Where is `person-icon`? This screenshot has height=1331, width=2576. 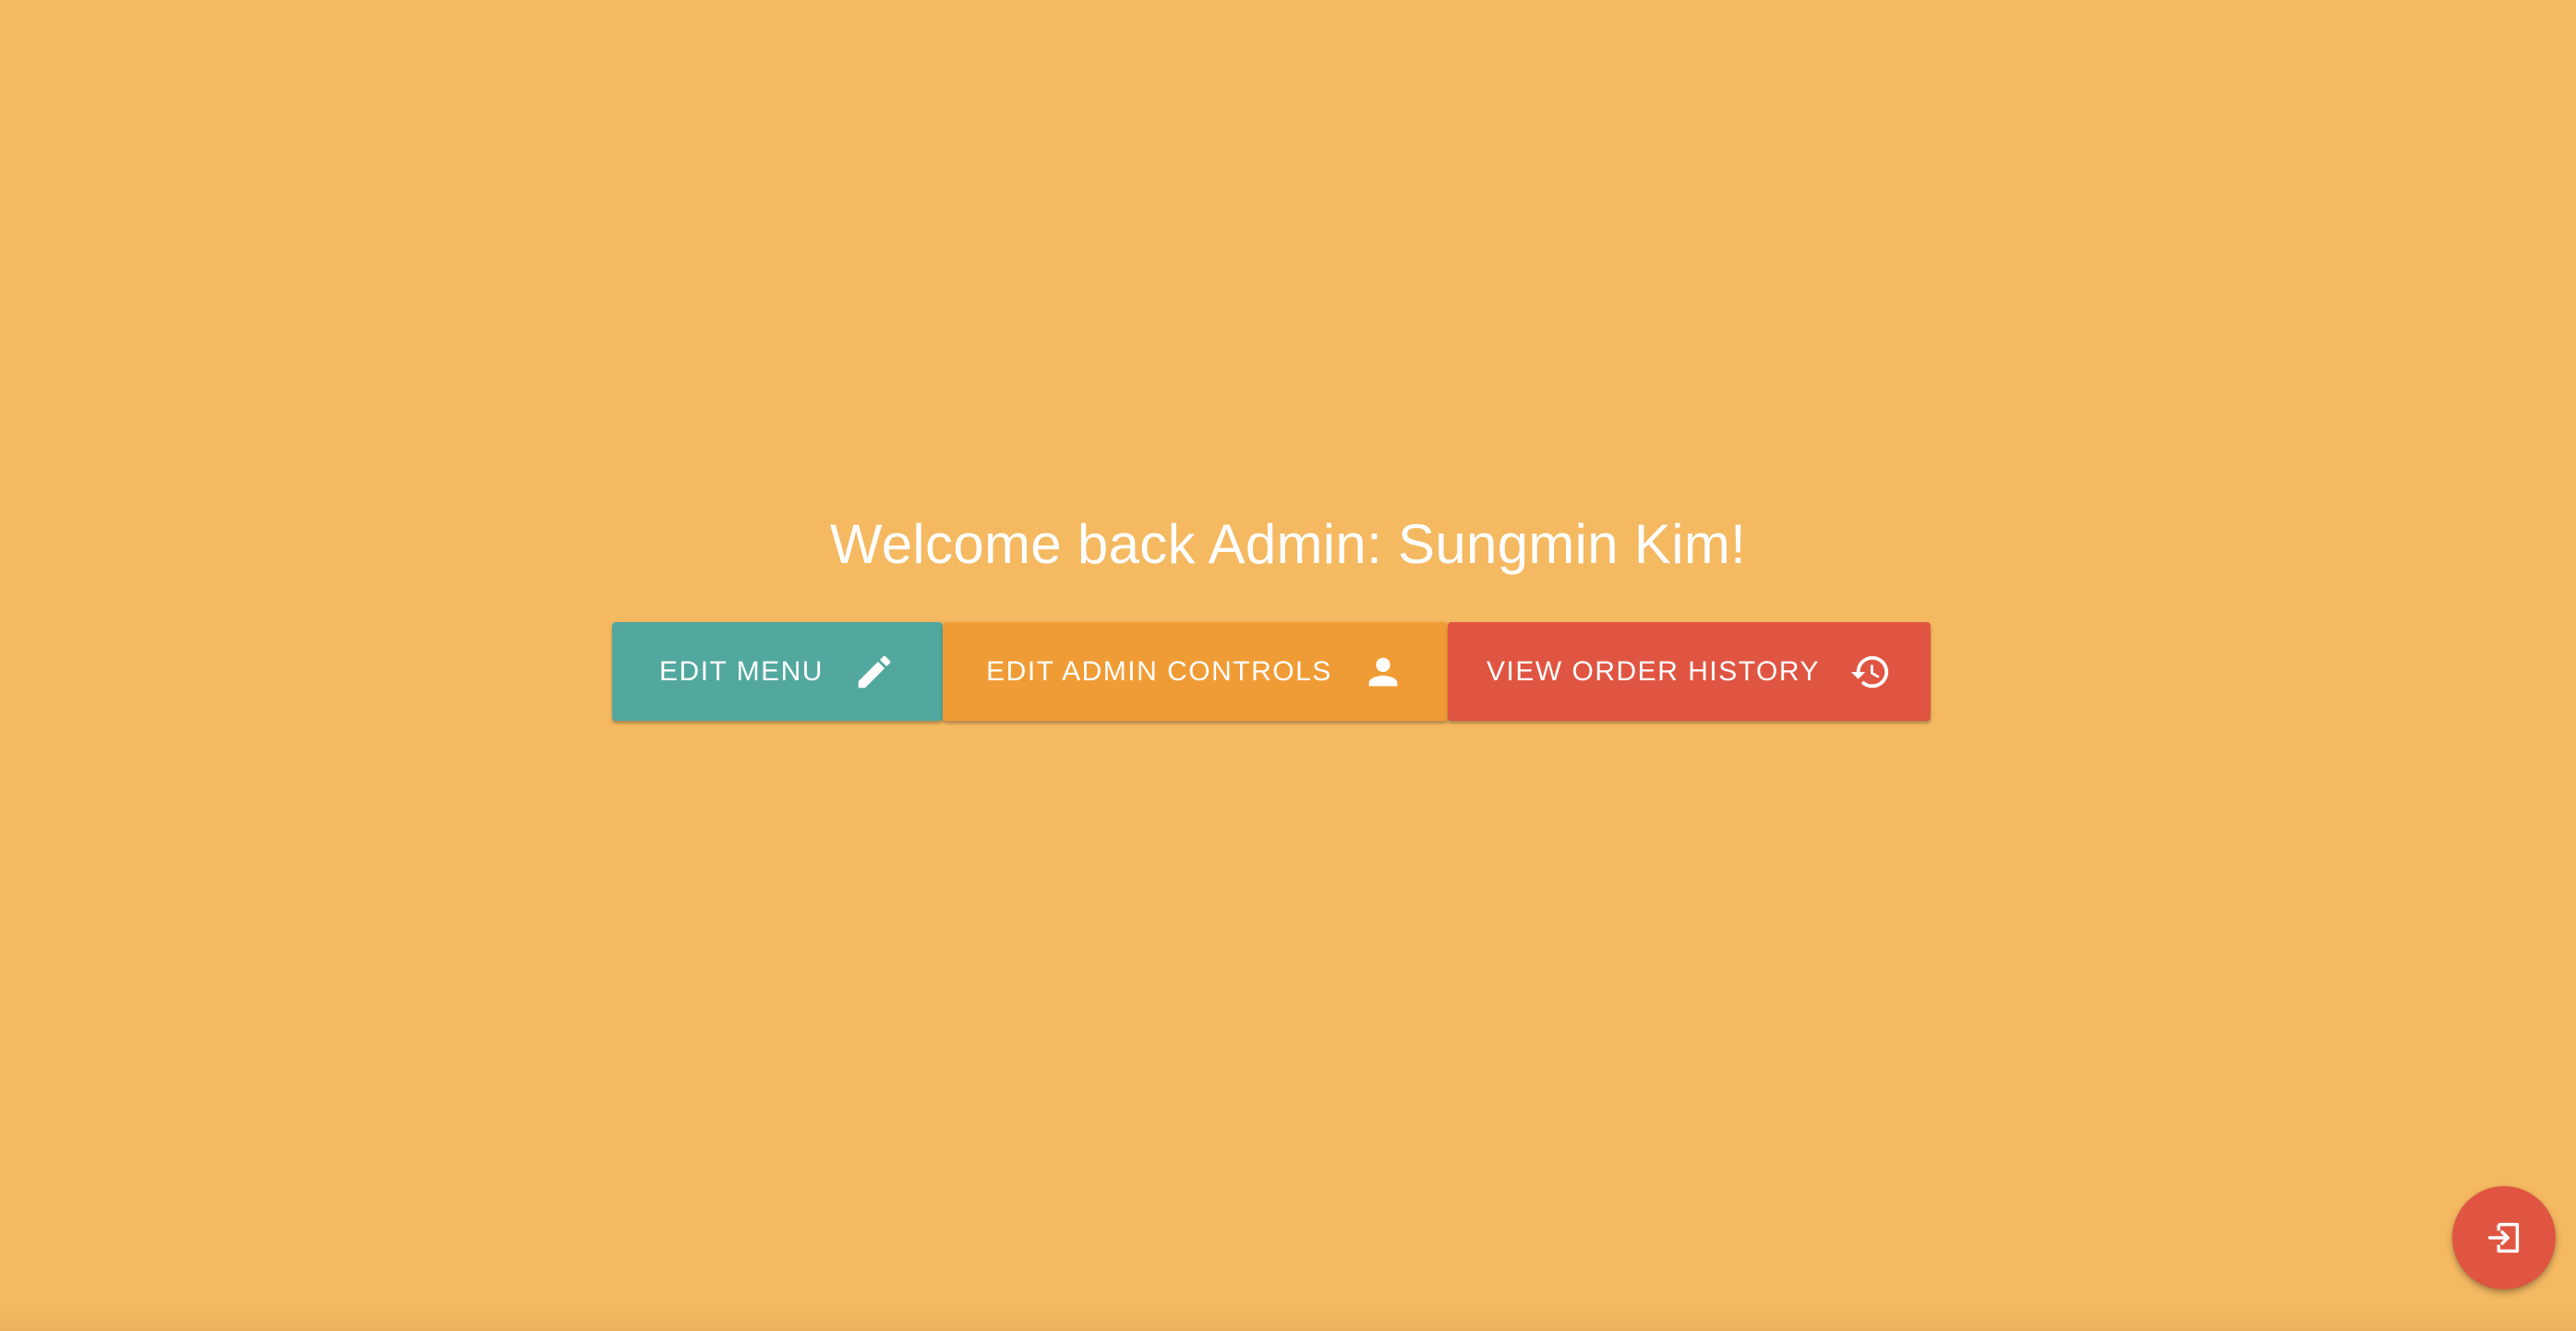
person-icon is located at coordinates (1383, 672).